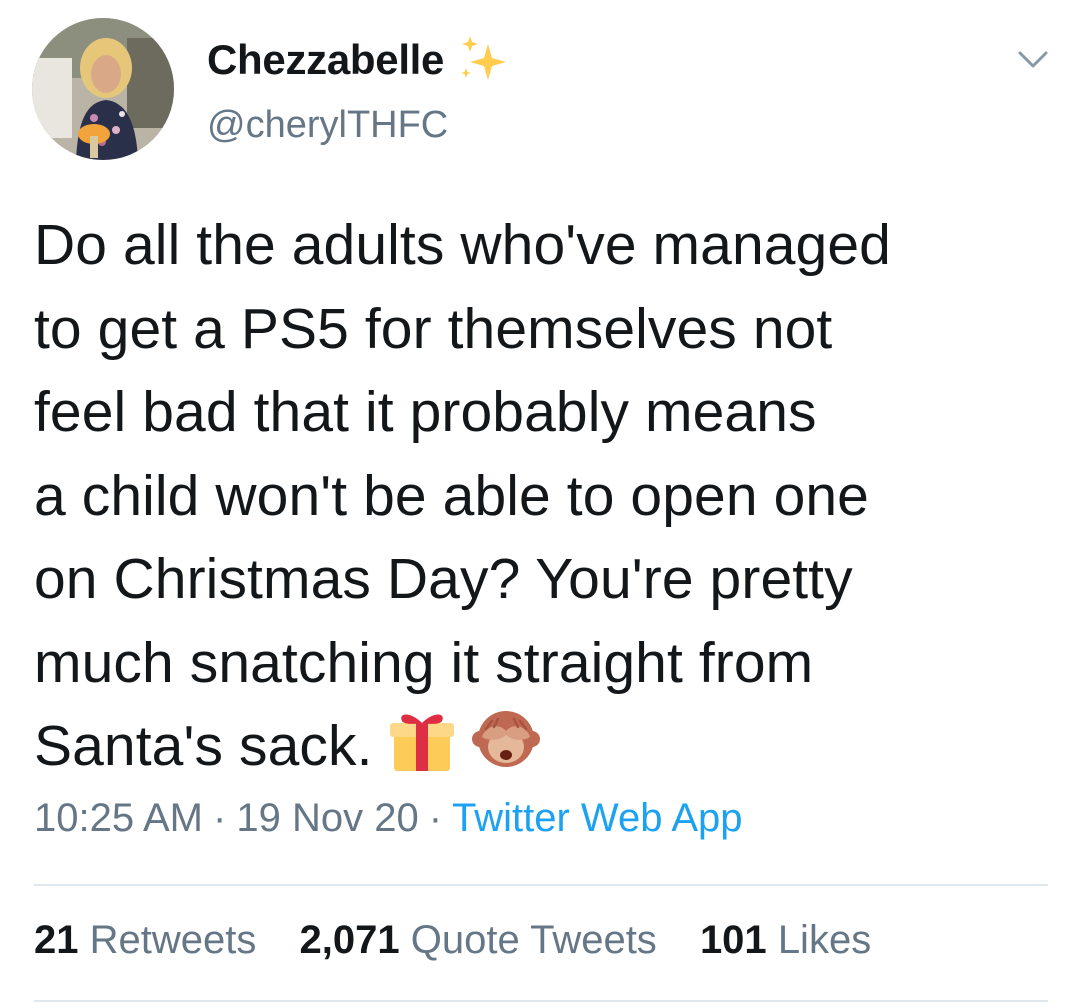  I want to click on user-handle: @cherylTHFC, so click(327, 125).